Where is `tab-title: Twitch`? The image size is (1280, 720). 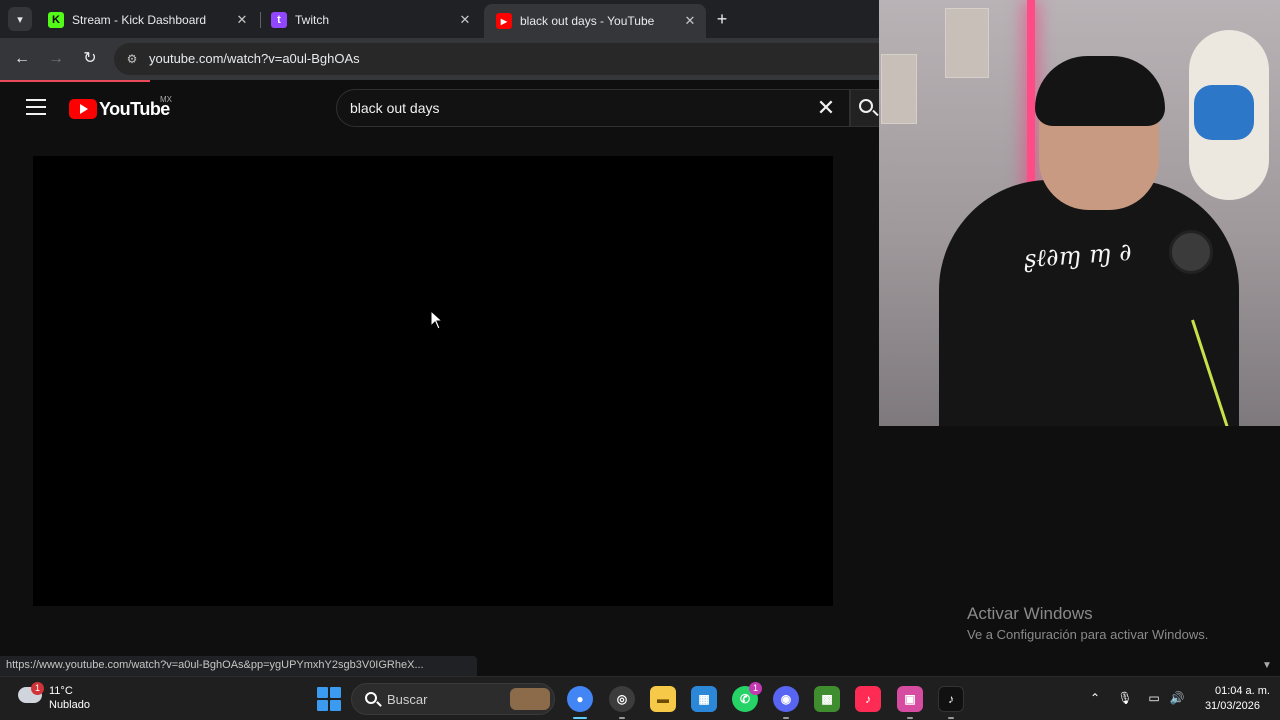
tab-title: Twitch is located at coordinates (312, 20).